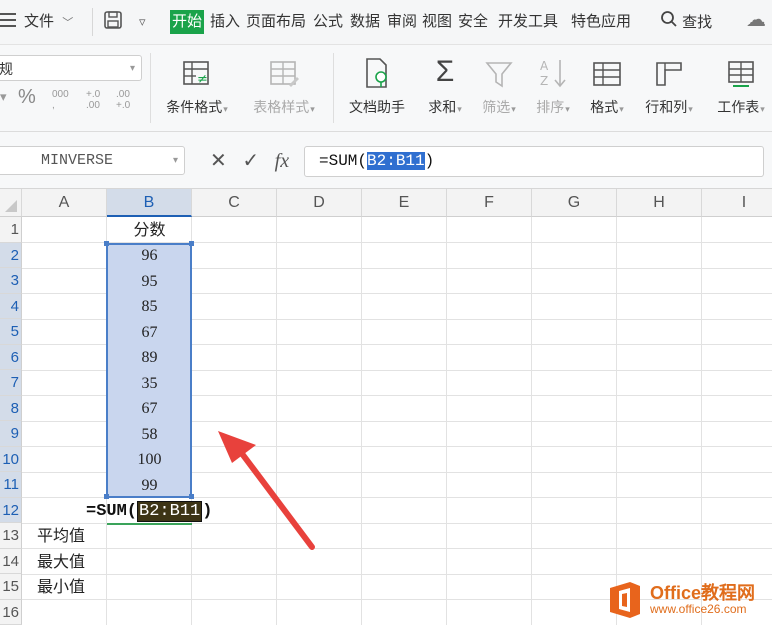  I want to click on cancel-icon: ✕, so click(218, 160).